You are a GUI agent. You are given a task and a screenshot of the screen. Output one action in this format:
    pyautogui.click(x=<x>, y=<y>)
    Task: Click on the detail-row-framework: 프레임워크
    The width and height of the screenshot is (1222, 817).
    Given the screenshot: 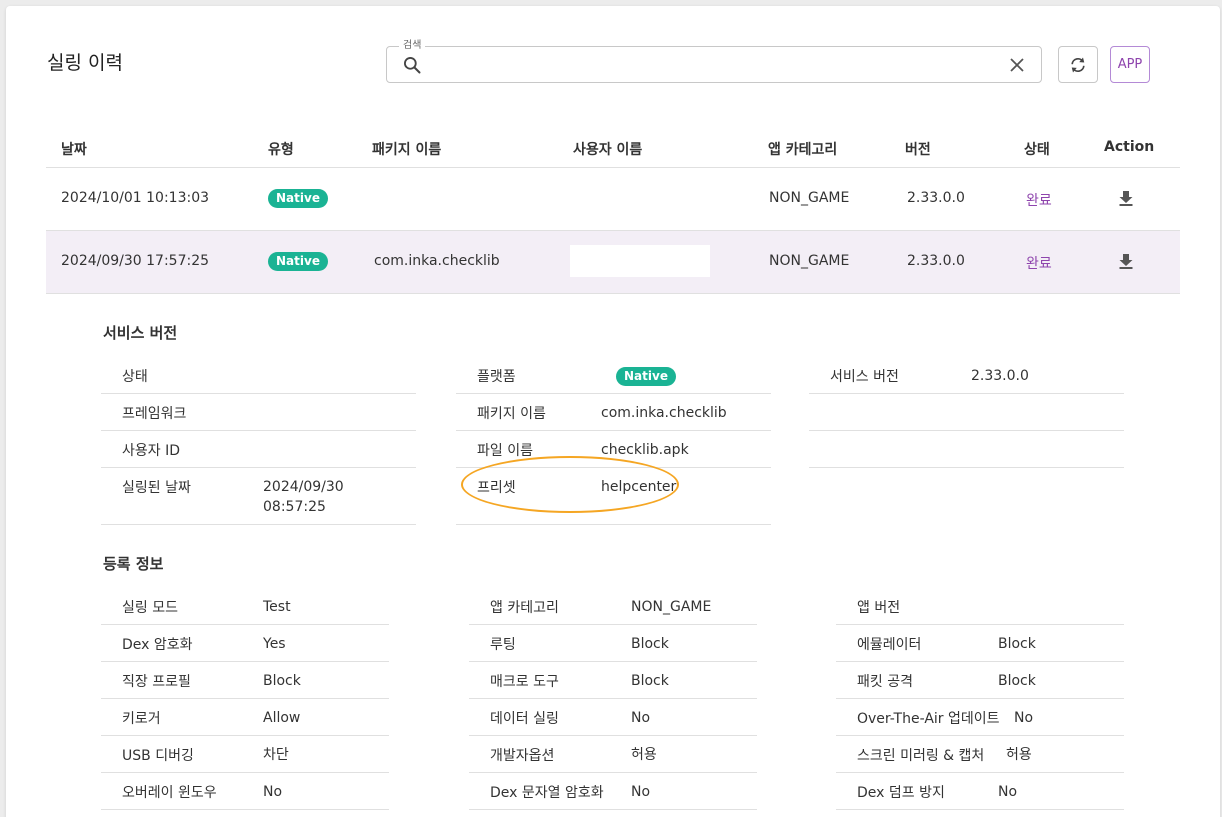 What is the action you would take?
    pyautogui.click(x=258, y=412)
    